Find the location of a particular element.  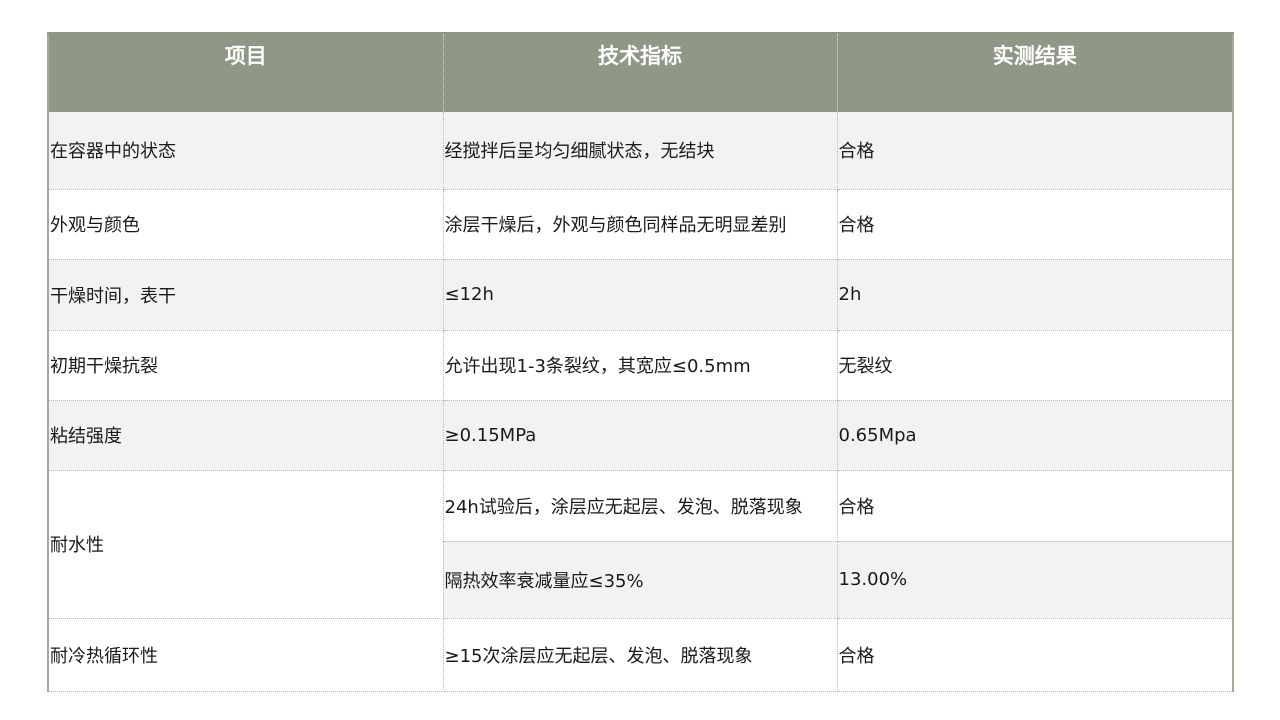

row-spec: 允许出现1-3条裂纹，其宽应≤0.5mm is located at coordinates (640, 365).